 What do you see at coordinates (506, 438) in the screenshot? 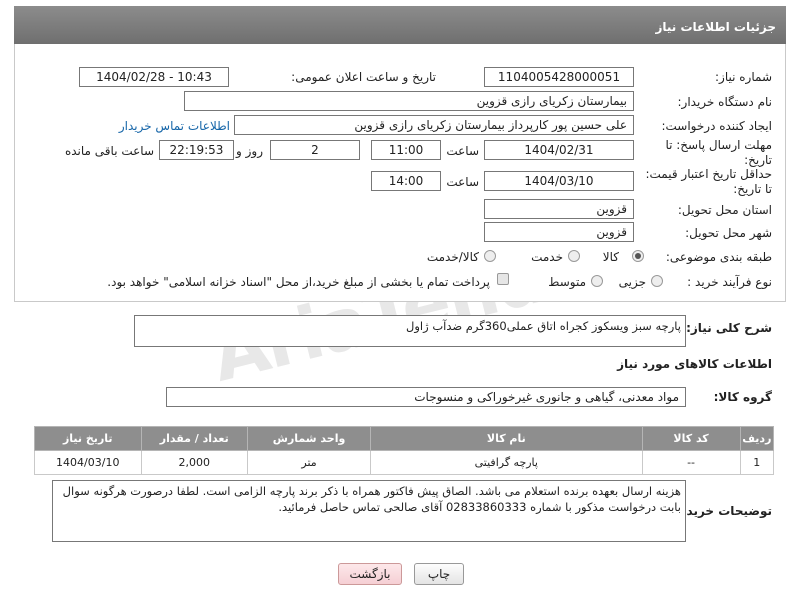
I see `col-name: نام کالا` at bounding box center [506, 438].